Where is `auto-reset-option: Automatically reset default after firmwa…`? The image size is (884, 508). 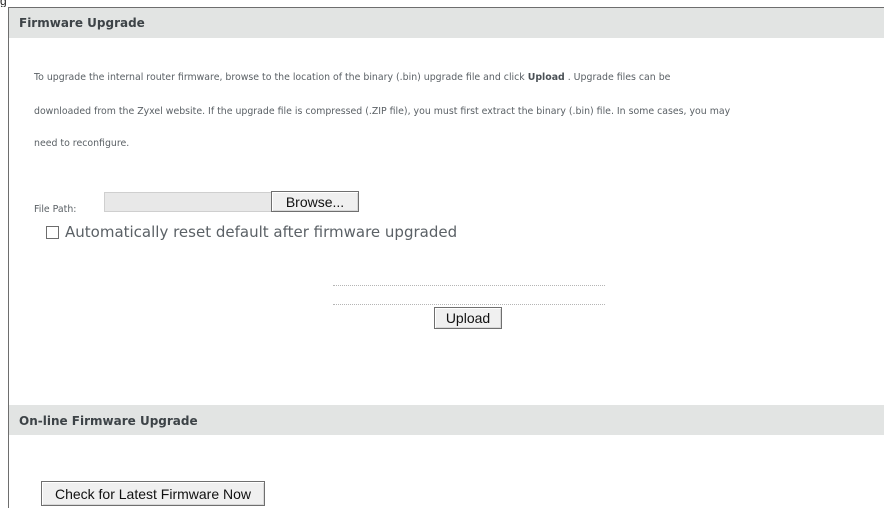 auto-reset-option: Automatically reset default after firmwa… is located at coordinates (251, 232).